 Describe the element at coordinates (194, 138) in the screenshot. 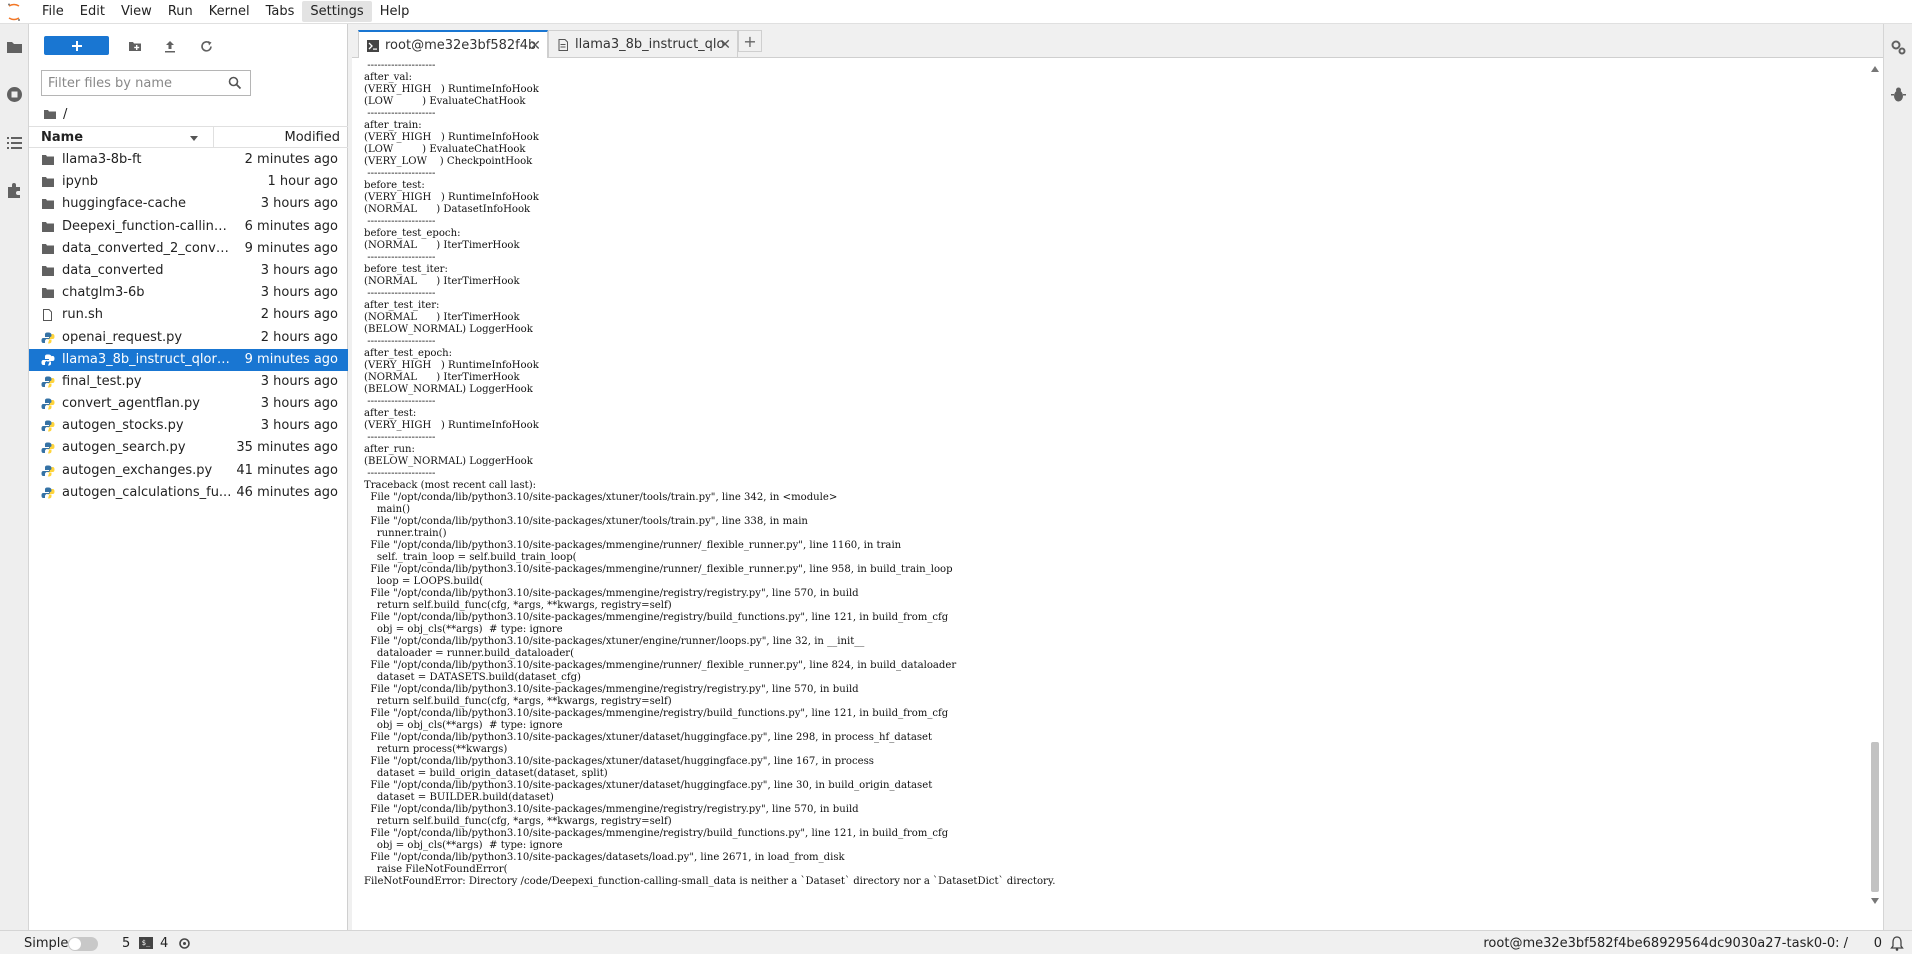

I see `sort-descending-icon` at that location.